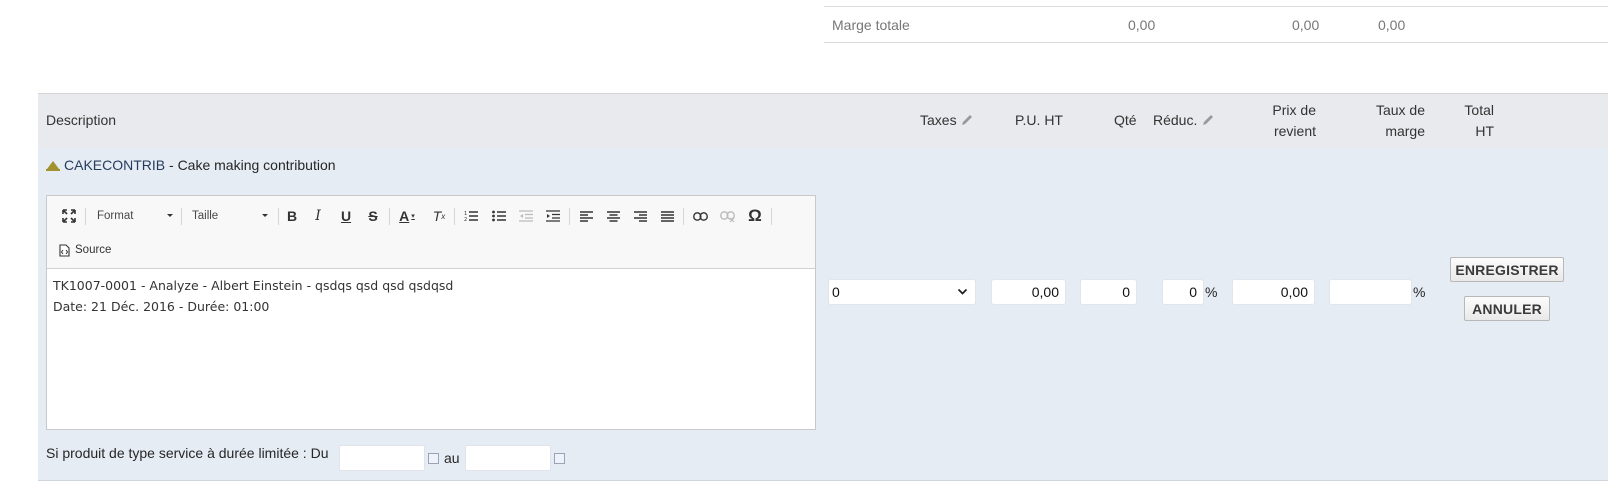  I want to click on total-margin-value-3: 0,00, so click(1392, 25).